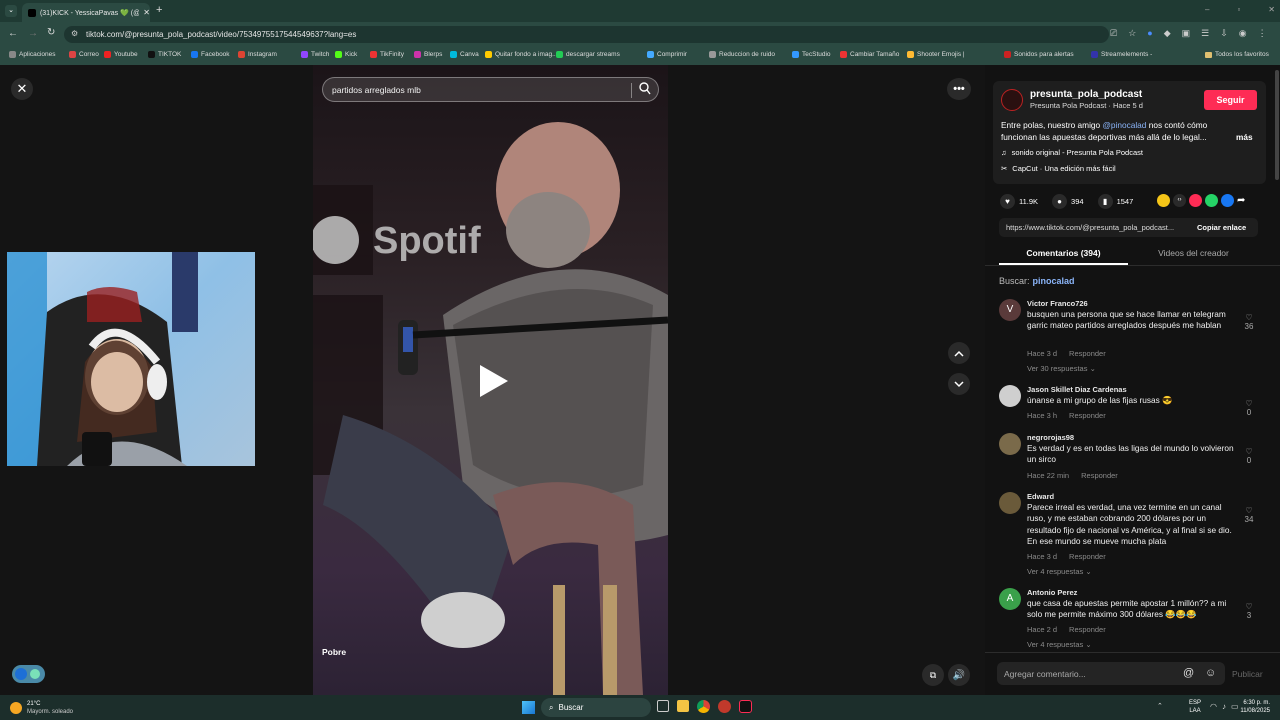 This screenshot has height=720, width=1280. I want to click on profile-avatar-icon: ◉, so click(1243, 33).